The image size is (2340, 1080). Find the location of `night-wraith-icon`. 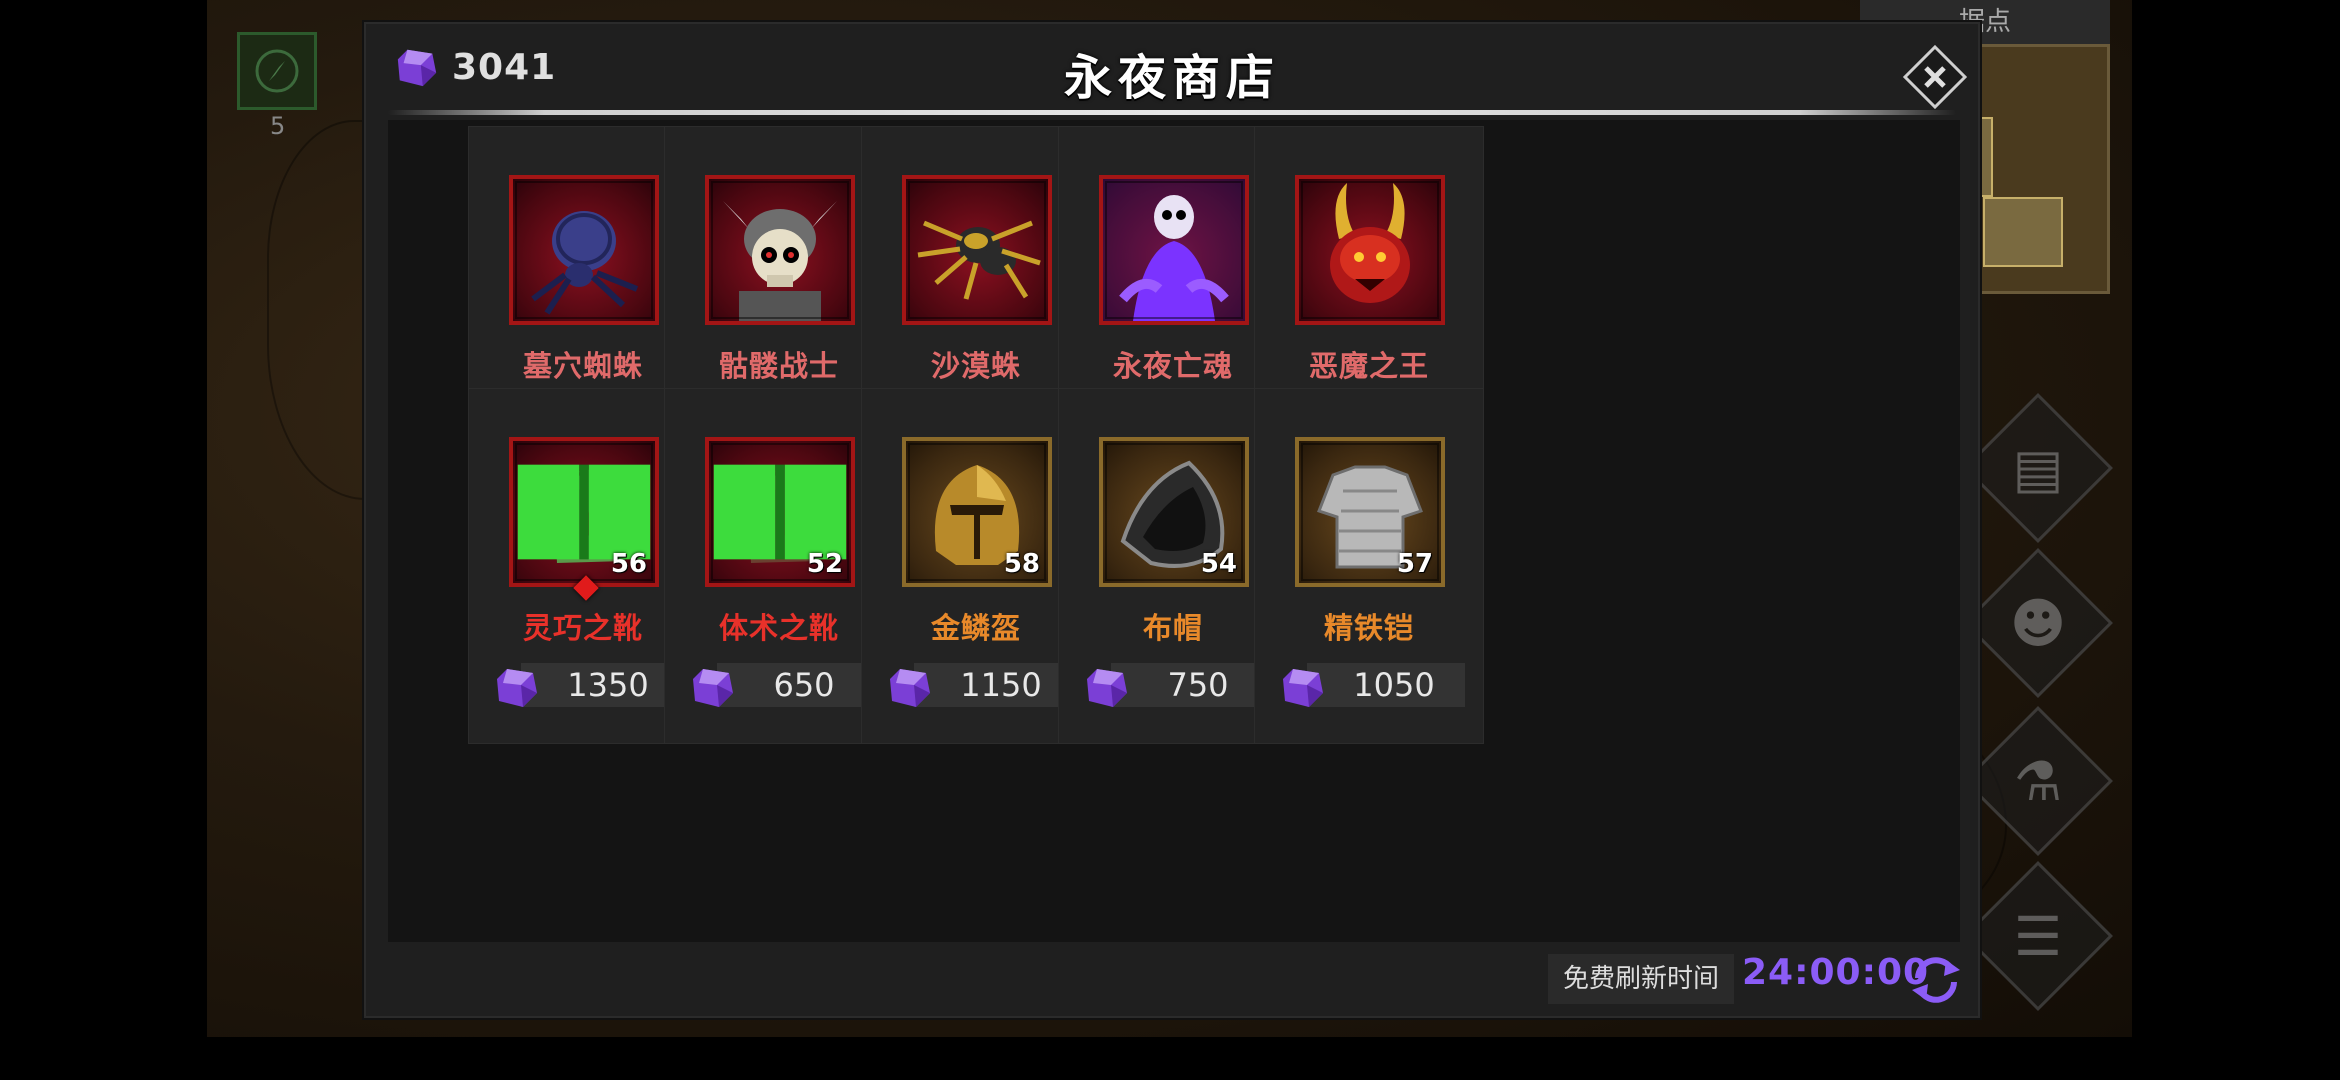

night-wraith-icon is located at coordinates (1174, 250).